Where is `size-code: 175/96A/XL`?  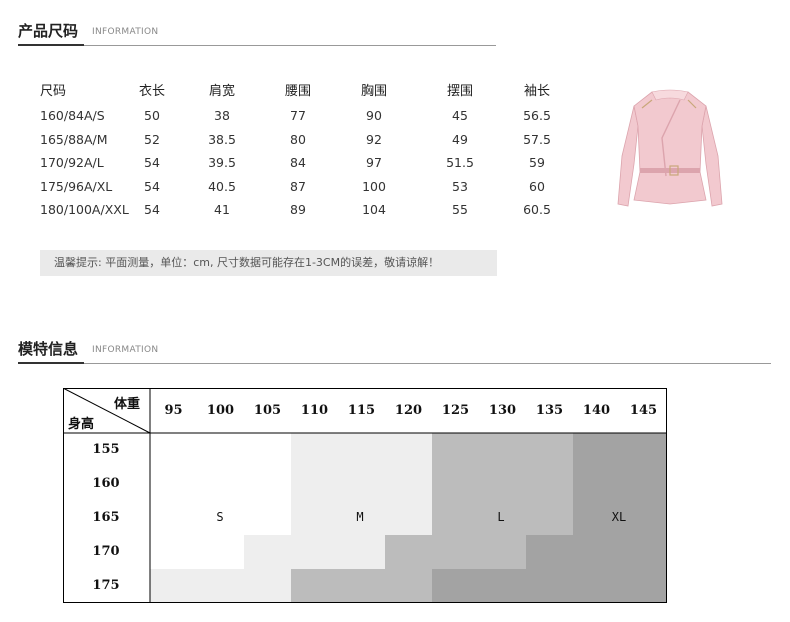
size-code: 175/96A/XL is located at coordinates (76, 186).